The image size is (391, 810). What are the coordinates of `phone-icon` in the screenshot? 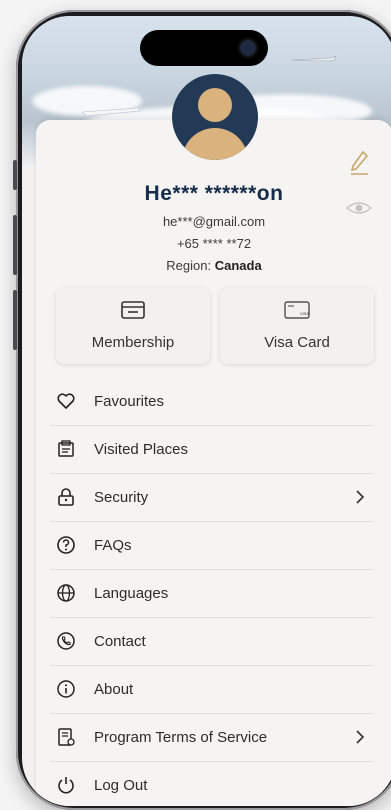 It's located at (66, 641).